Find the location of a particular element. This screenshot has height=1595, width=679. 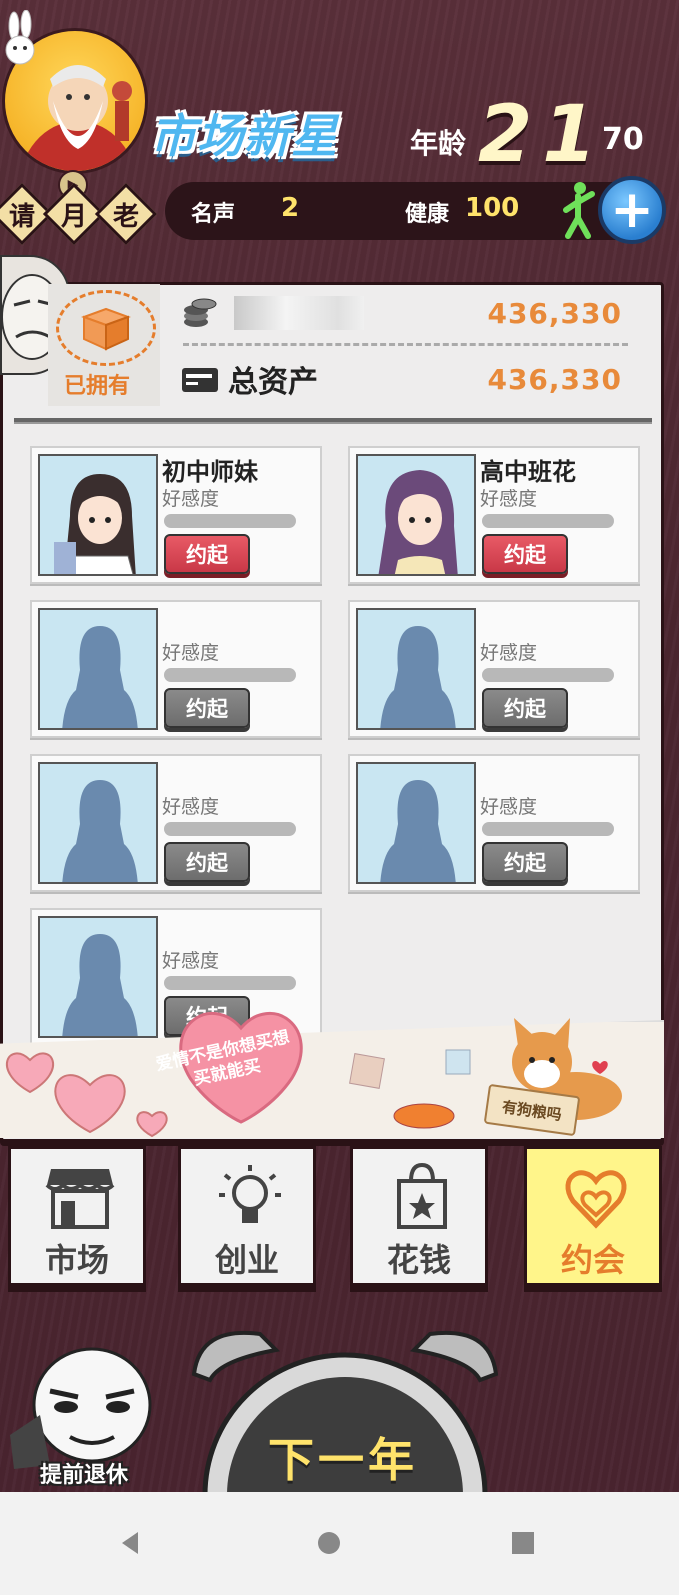

tab-dating-label: 约会 is located at coordinates (592, 1260).